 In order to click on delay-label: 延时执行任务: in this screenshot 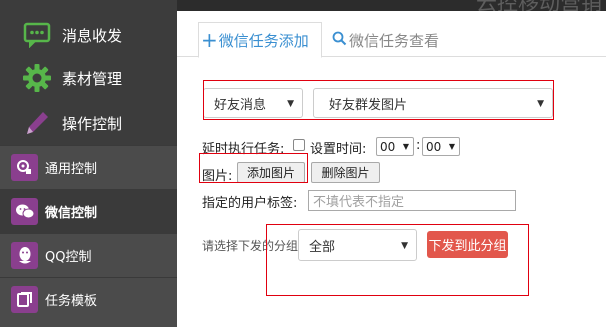, I will do `click(243, 149)`.